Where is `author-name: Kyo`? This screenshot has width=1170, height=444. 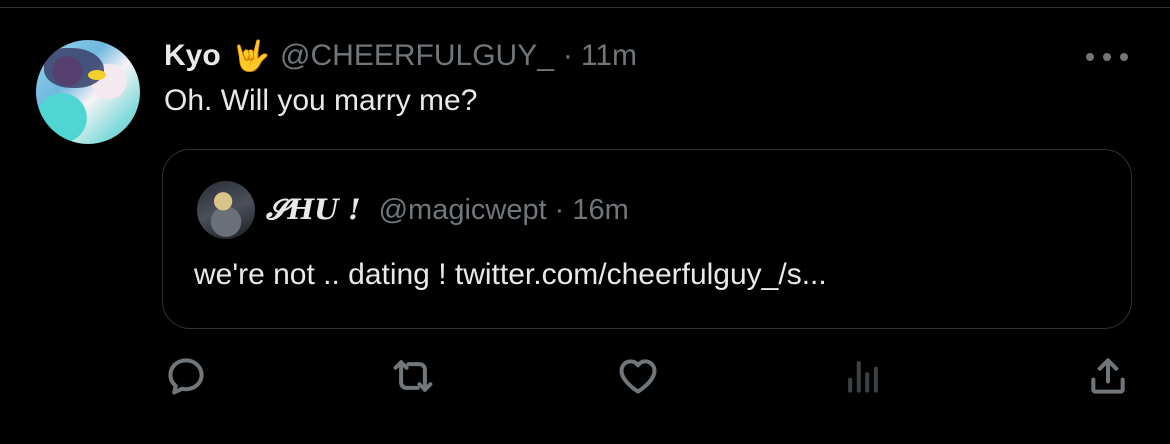
author-name: Kyo is located at coordinates (192, 56).